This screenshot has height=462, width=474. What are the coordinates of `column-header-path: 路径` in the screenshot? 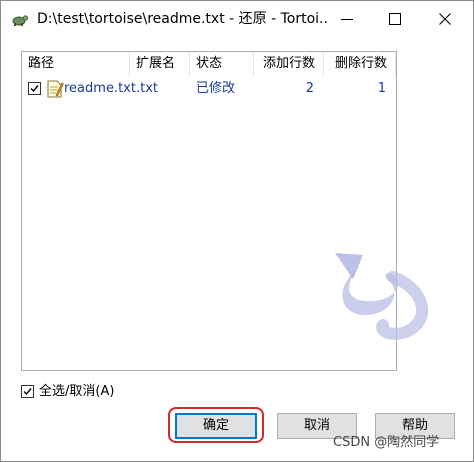 It's located at (76, 64).